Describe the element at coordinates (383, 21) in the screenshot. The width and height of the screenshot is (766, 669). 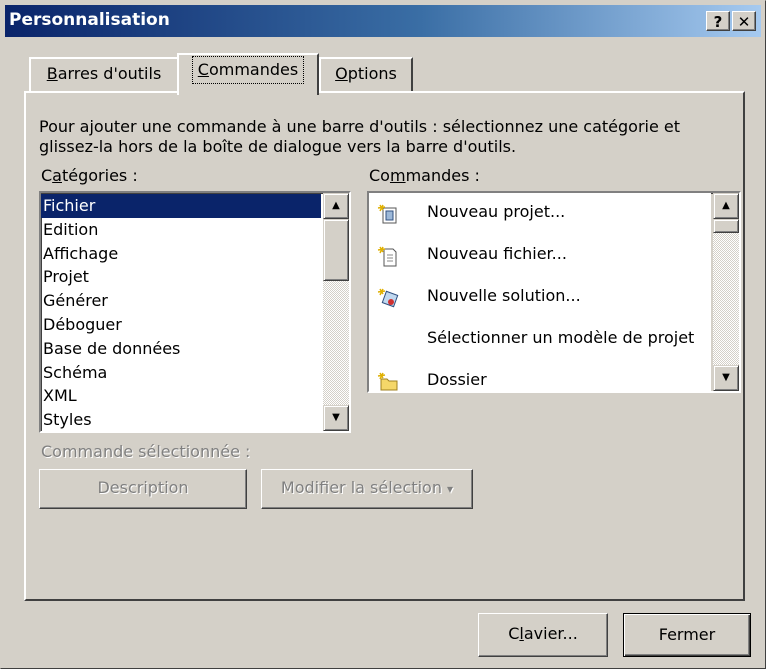
I see `title-bar: Personnalisation ? ✕` at that location.